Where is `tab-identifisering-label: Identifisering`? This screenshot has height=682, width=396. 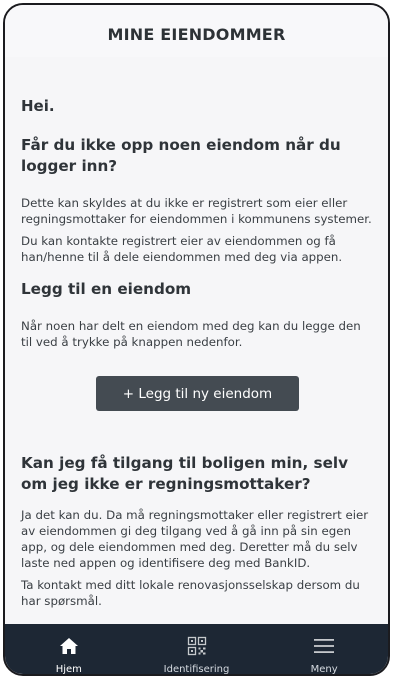 tab-identifisering-label: Identifisering is located at coordinates (196, 669).